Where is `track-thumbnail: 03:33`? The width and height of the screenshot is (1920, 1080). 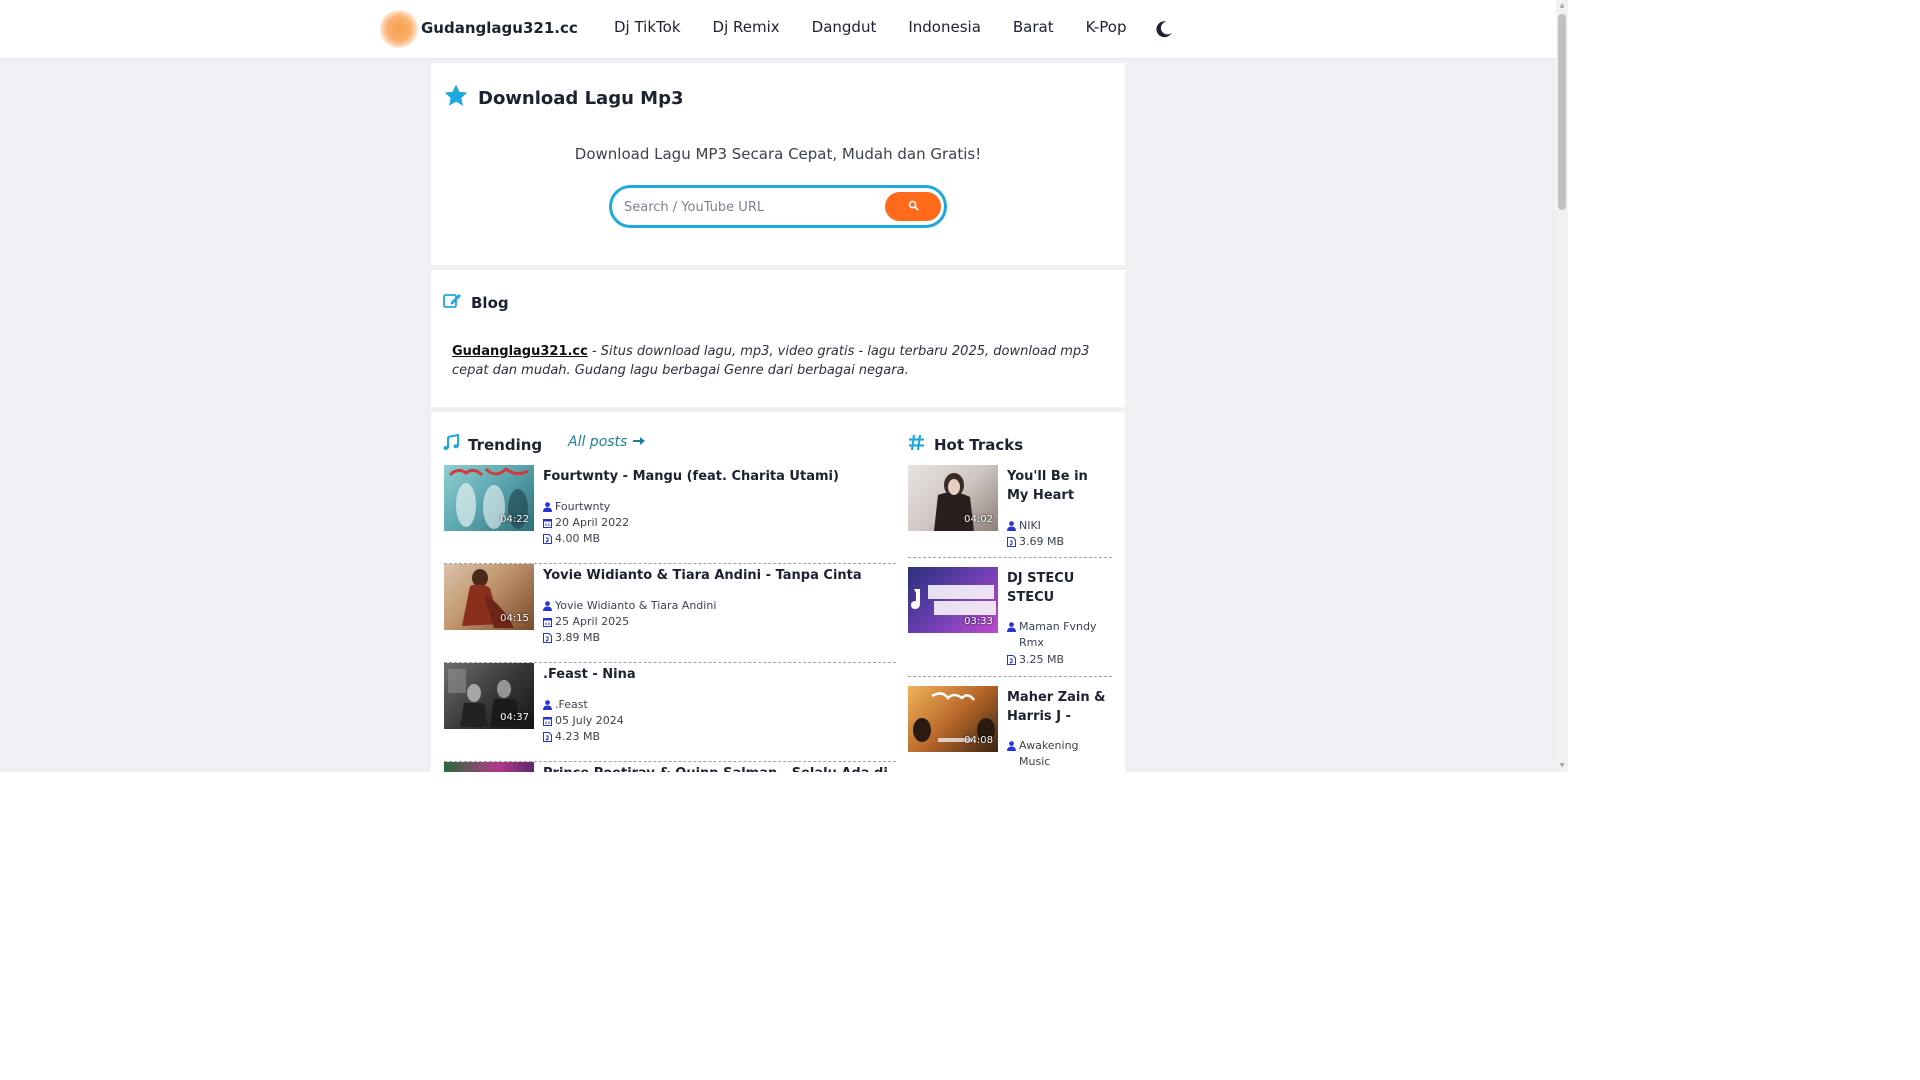
track-thumbnail: 03:33 is located at coordinates (953, 600).